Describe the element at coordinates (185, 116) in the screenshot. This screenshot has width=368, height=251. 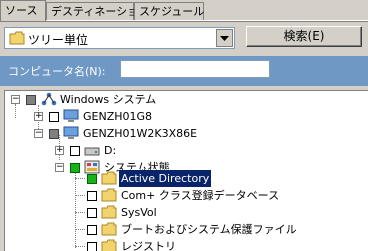
I see `tree-node-host: + GENZH01G8` at that location.